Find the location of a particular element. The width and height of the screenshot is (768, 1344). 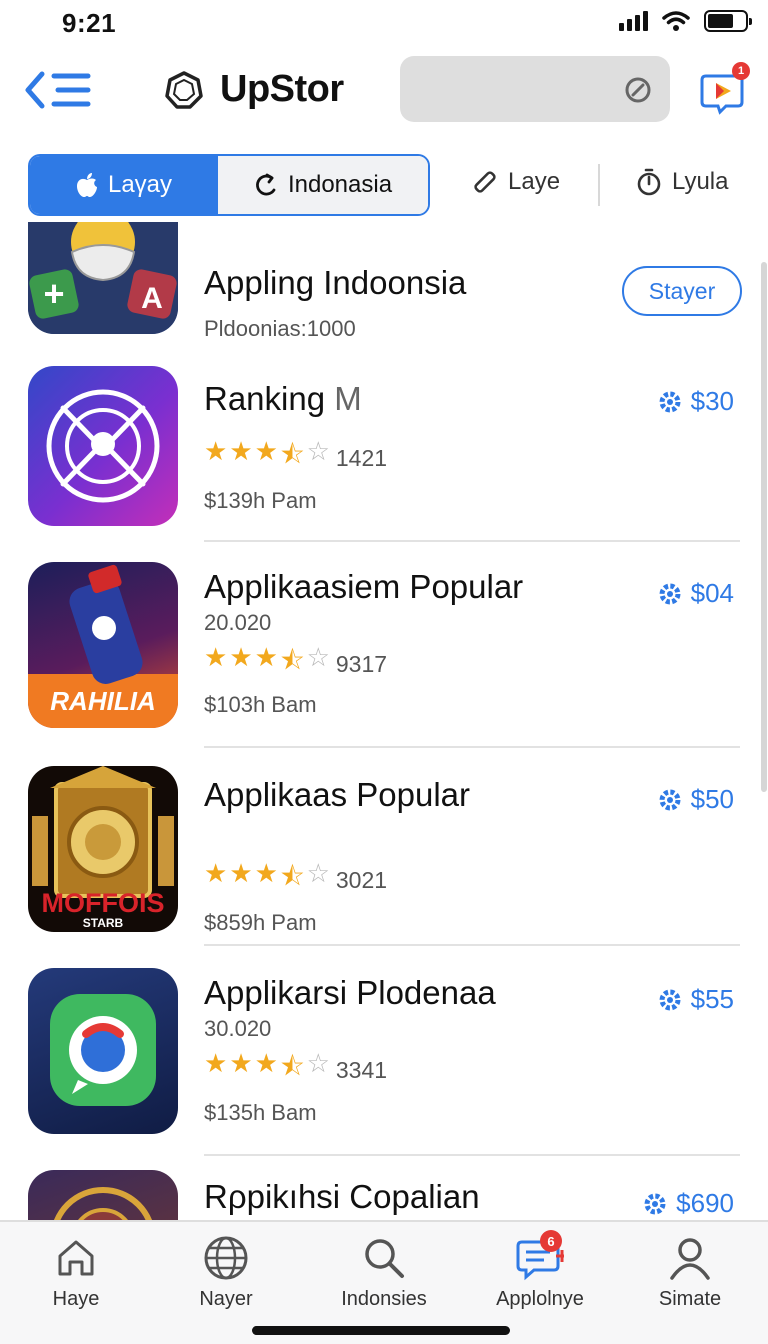

item-title: Applikaas Popular is located at coordinates (337, 794).